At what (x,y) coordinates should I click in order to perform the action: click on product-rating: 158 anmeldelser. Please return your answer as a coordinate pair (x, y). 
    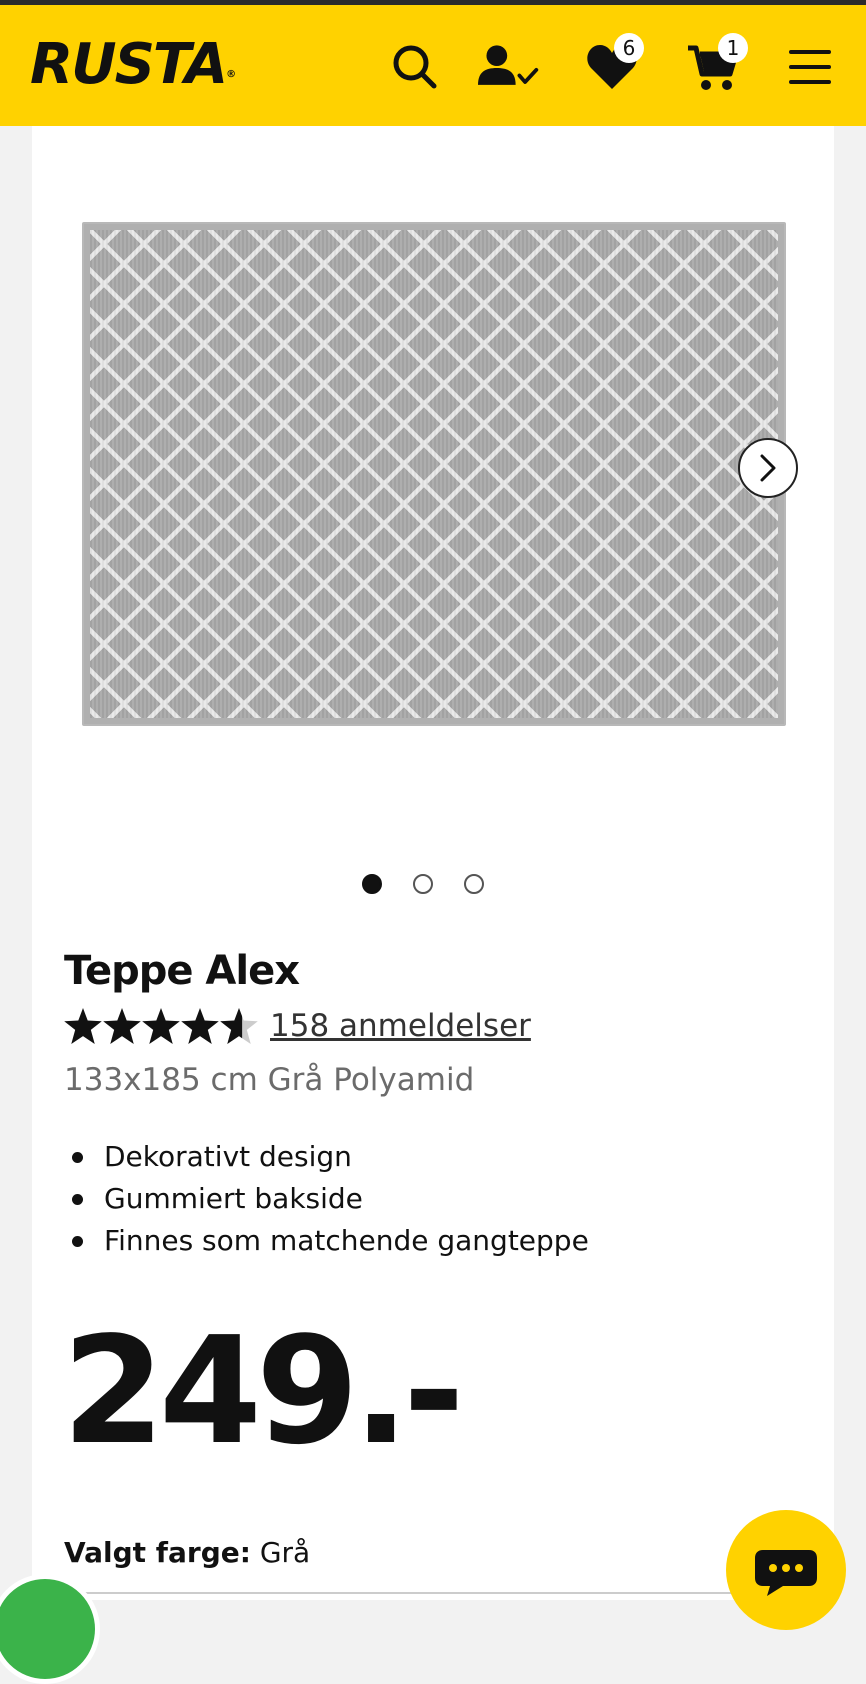
    Looking at the image, I should click on (297, 1026).